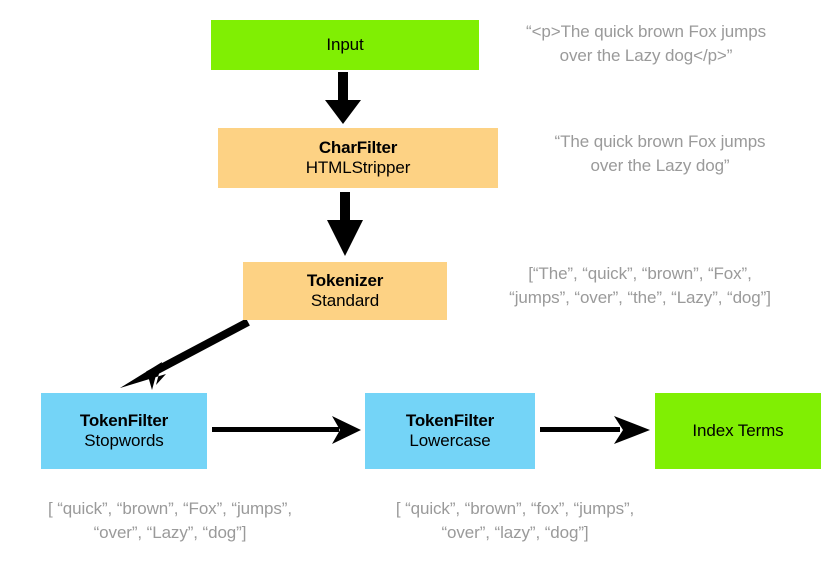 The width and height of the screenshot is (831, 561). I want to click on arrow-charfilter-to-tokenizer, so click(345, 224).